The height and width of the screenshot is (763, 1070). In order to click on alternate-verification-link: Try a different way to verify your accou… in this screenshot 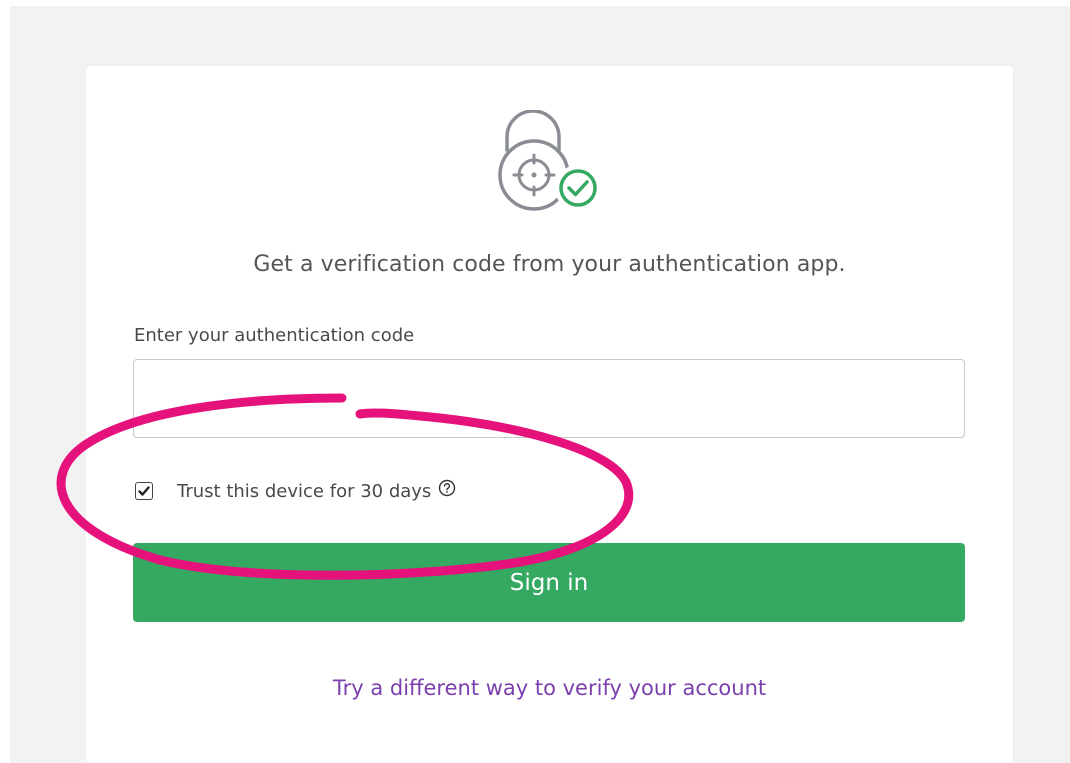, I will do `click(549, 688)`.